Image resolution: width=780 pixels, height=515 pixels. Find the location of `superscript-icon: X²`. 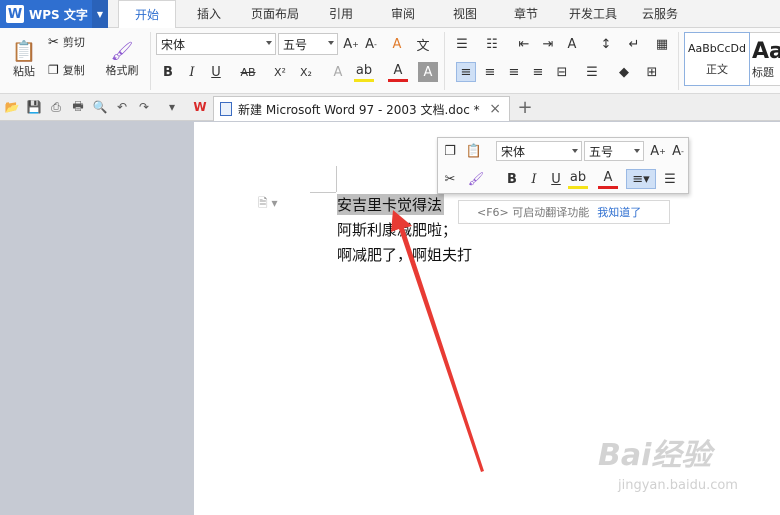

superscript-icon: X² is located at coordinates (280, 72).